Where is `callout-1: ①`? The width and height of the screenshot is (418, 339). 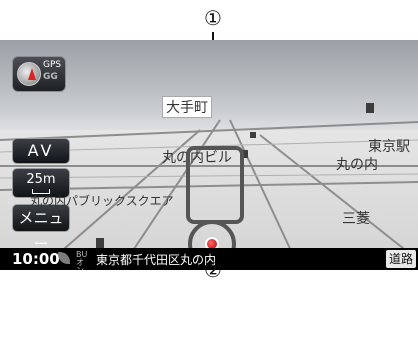
callout-1: ① is located at coordinates (213, 18).